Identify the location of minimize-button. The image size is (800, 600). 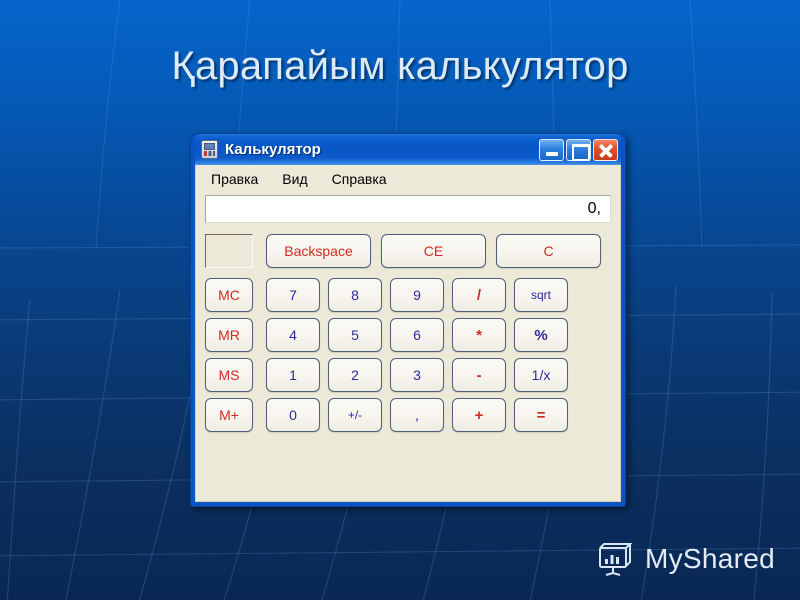
(551, 149).